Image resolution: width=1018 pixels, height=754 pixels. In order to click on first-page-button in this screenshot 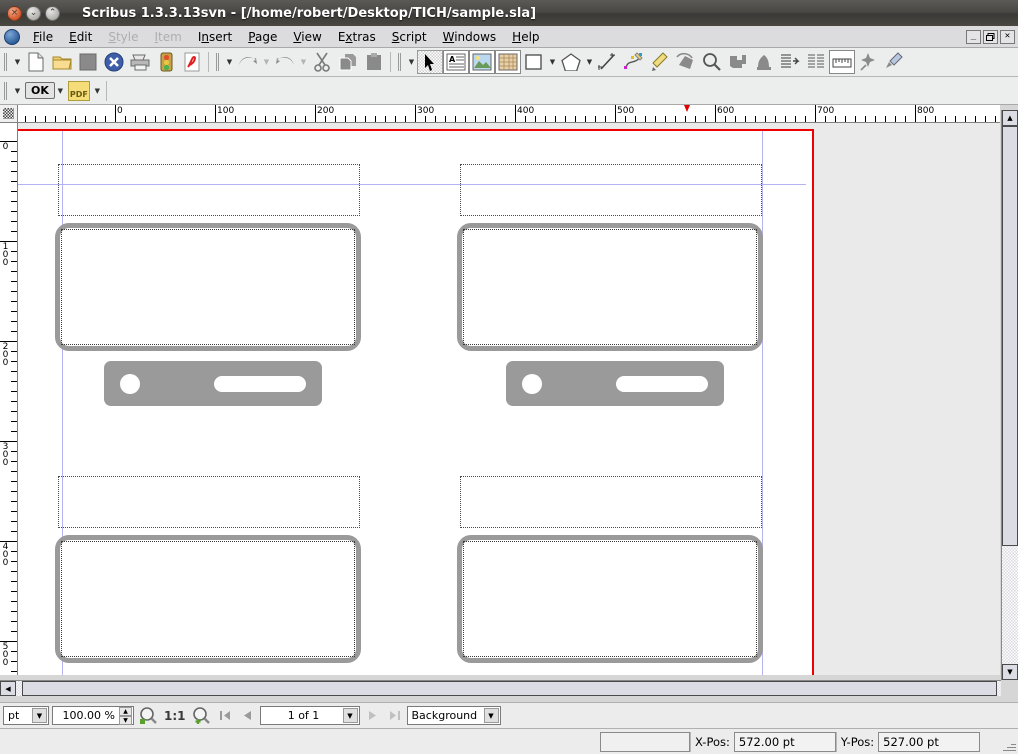, I will do `click(225, 715)`.